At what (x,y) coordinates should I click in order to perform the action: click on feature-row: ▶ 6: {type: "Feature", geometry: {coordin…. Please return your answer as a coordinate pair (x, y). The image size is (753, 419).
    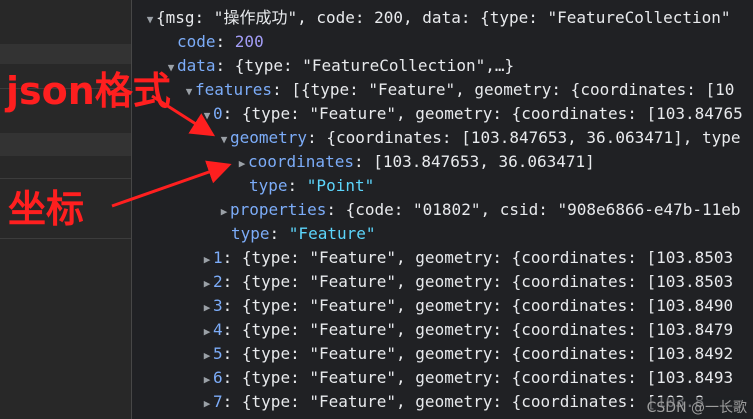
    Looking at the image, I should click on (467, 379).